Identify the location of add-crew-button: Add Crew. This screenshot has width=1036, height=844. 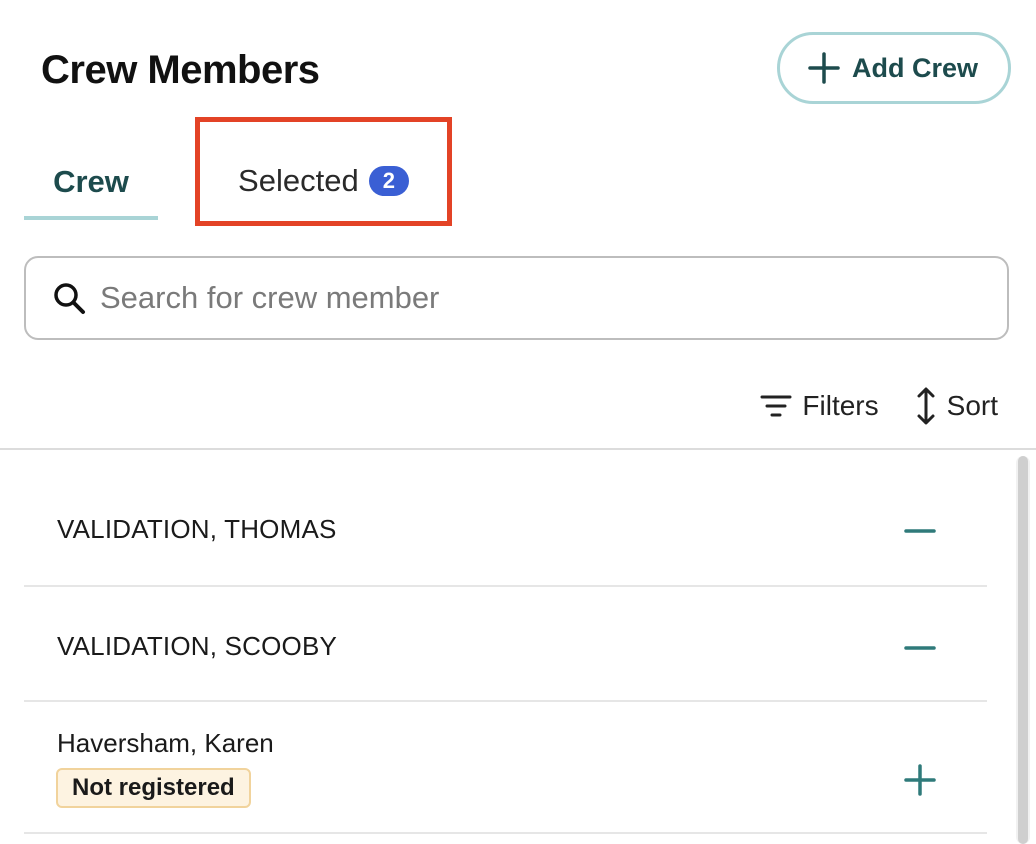
(894, 68).